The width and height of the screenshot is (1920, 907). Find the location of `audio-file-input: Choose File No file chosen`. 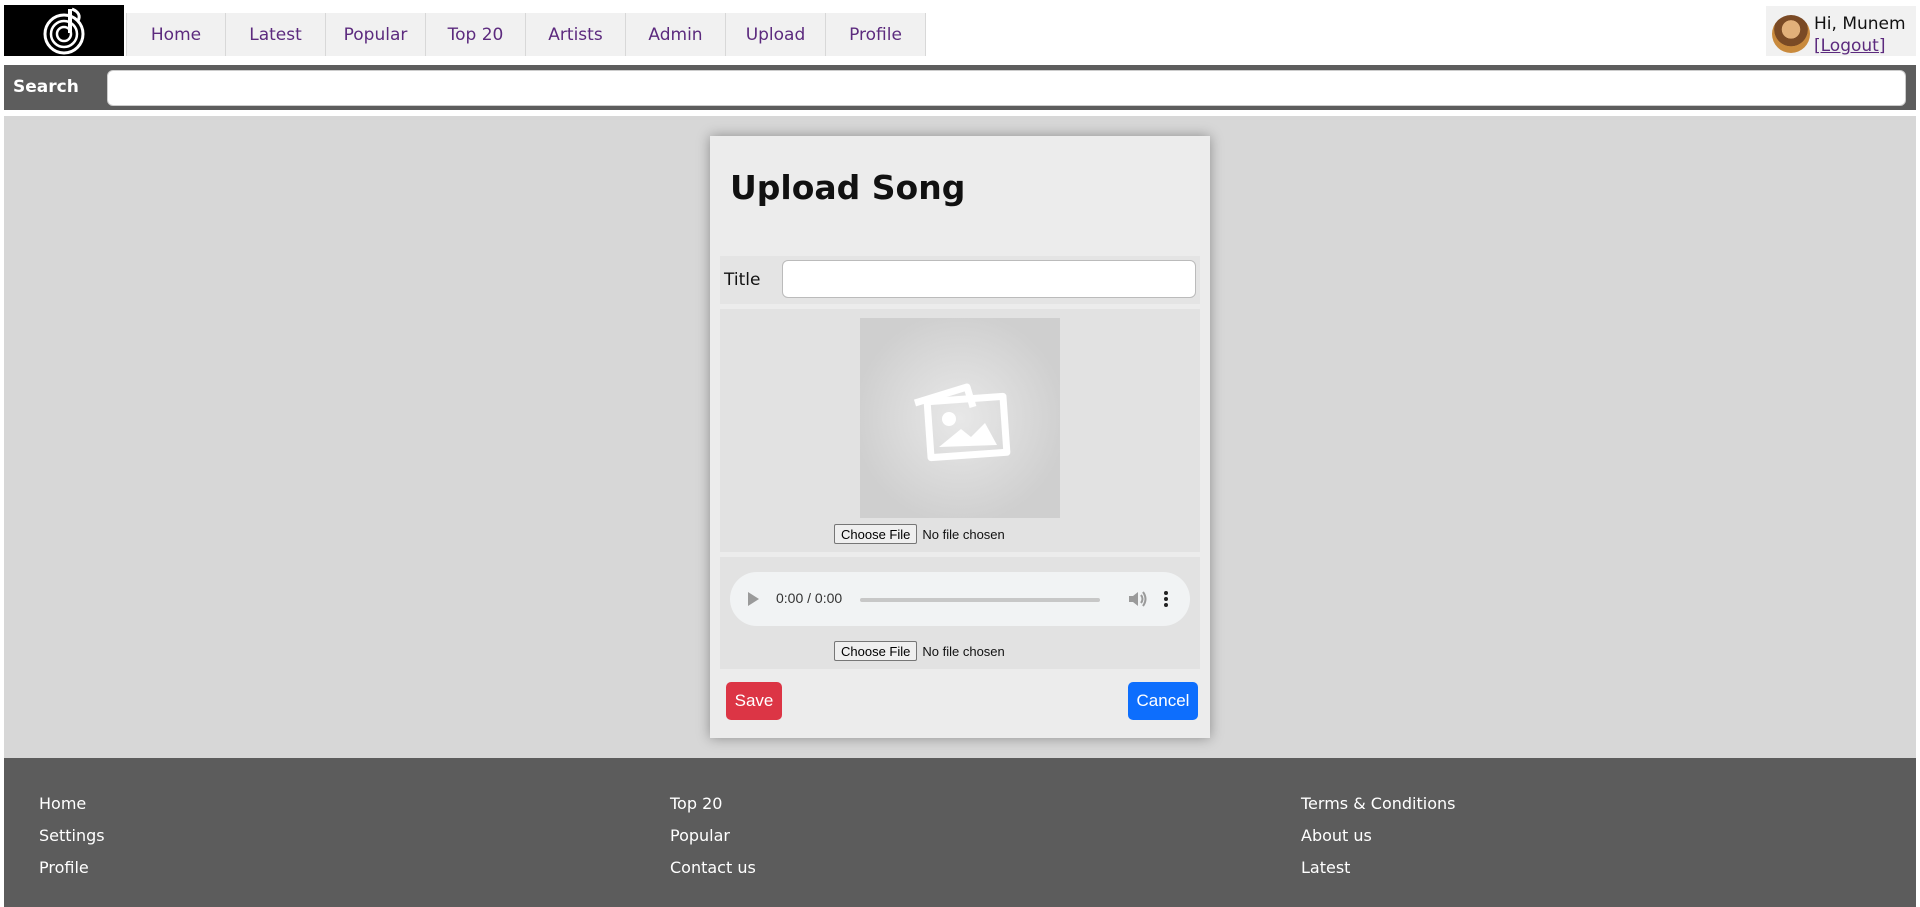

audio-file-input: Choose File No file chosen is located at coordinates (919, 651).